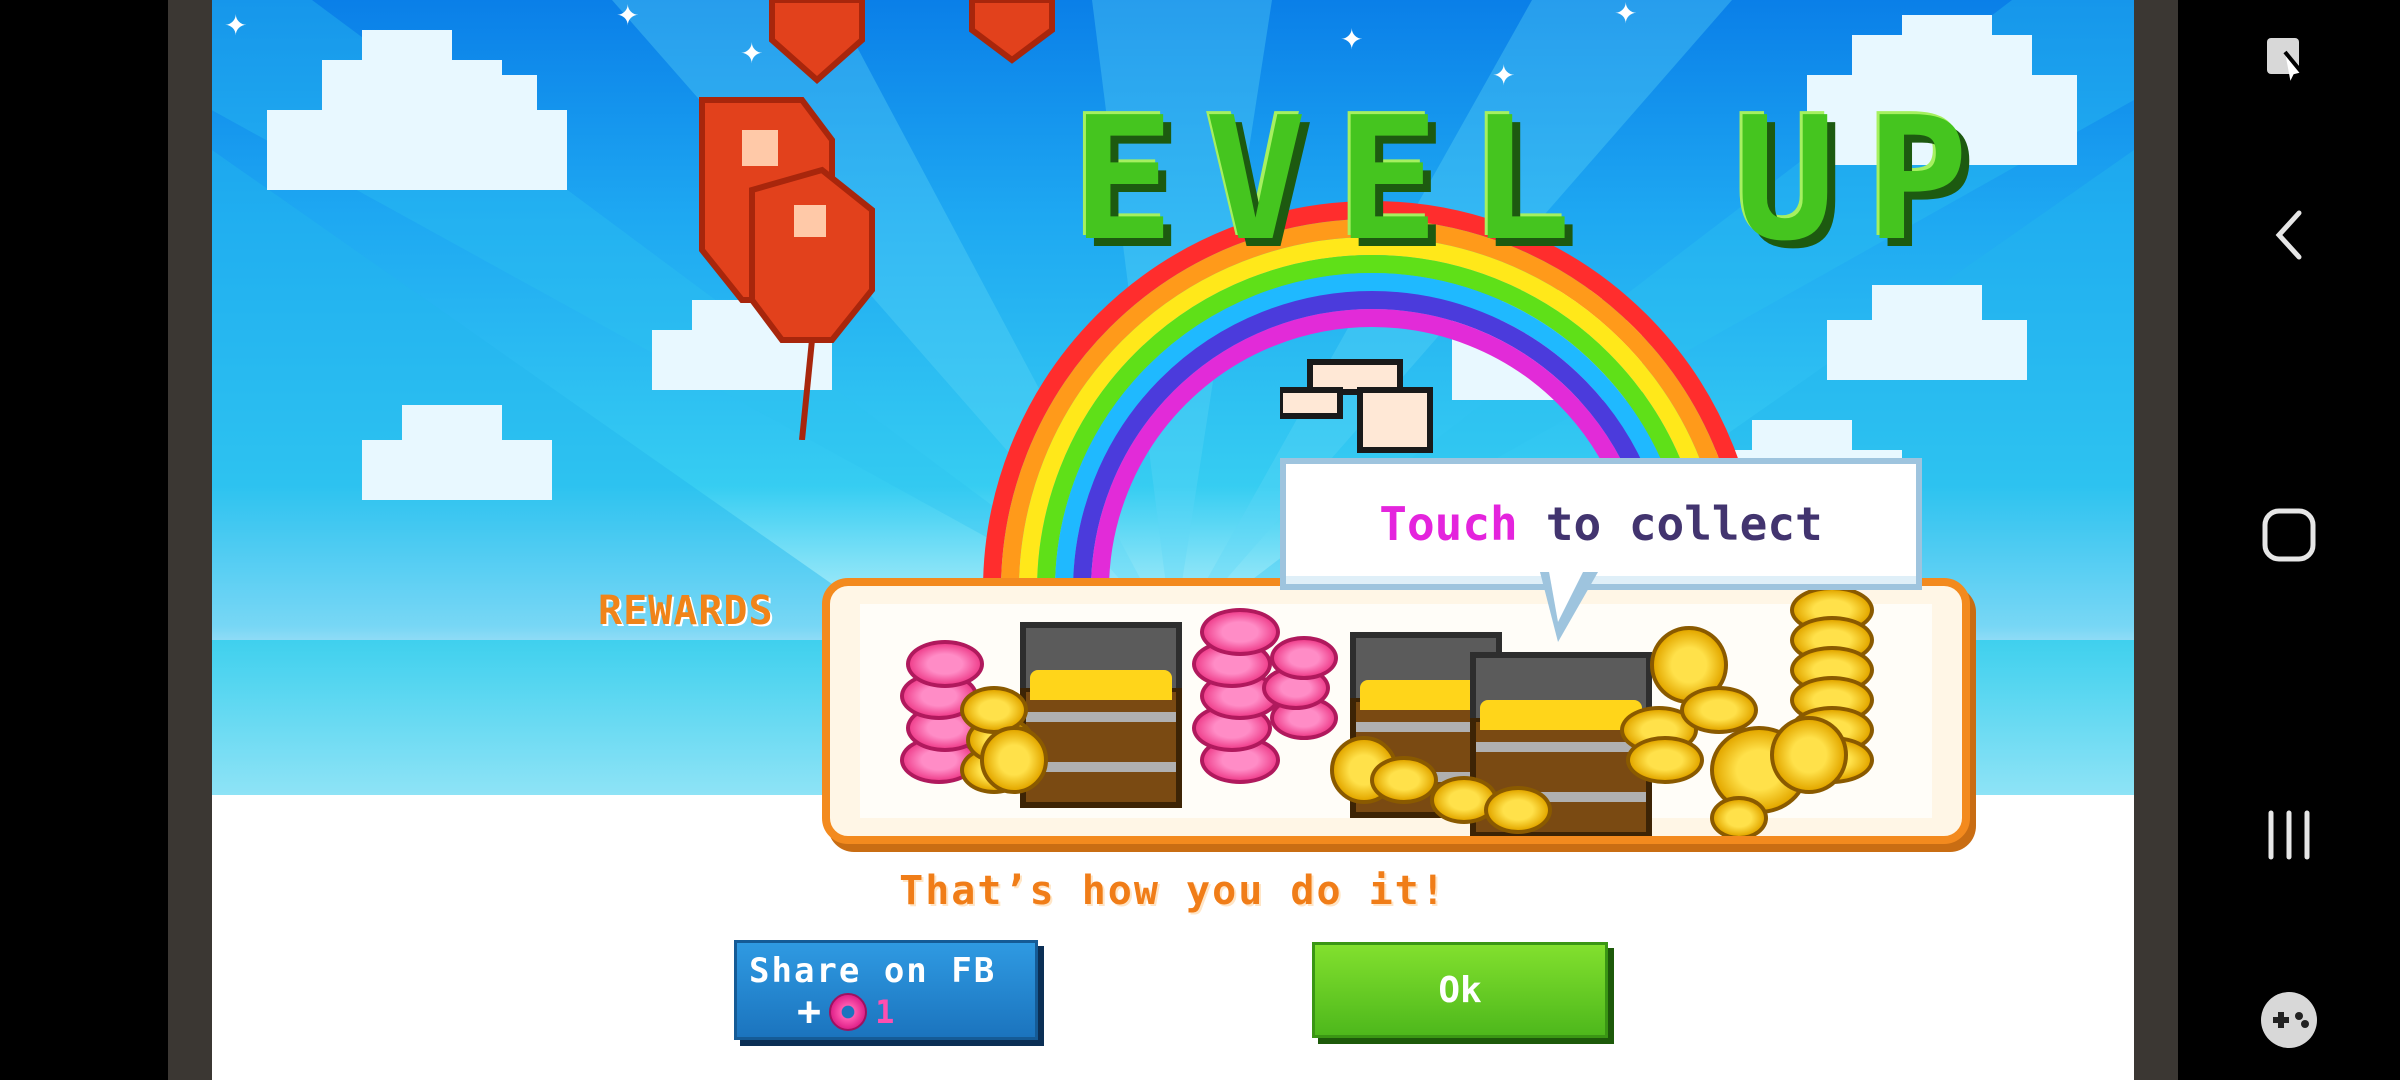 This screenshot has height=1080, width=2400. What do you see at coordinates (873, 971) in the screenshot?
I see `share-button-label: Share on FB` at bounding box center [873, 971].